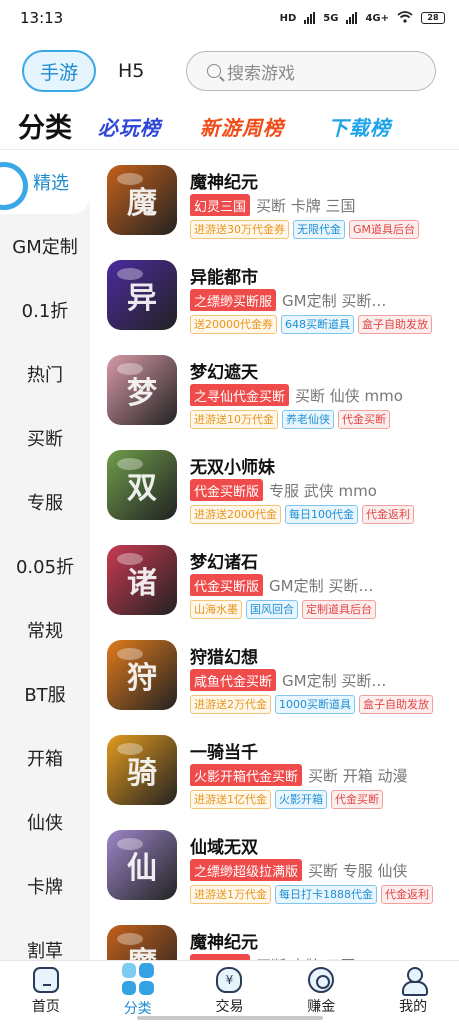 The image size is (459, 1024). What do you see at coordinates (362, 18) in the screenshot?
I see `status-icons: HD 5G 4G+ 28` at bounding box center [362, 18].